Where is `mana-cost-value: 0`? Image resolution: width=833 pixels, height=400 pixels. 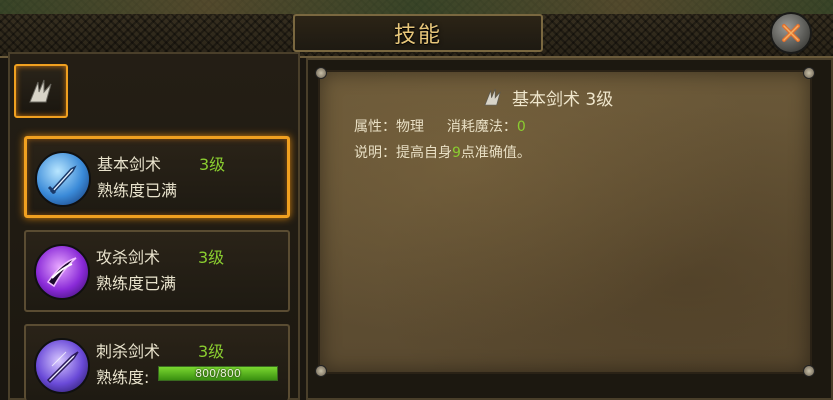
mana-cost-value: 0 is located at coordinates (521, 127).